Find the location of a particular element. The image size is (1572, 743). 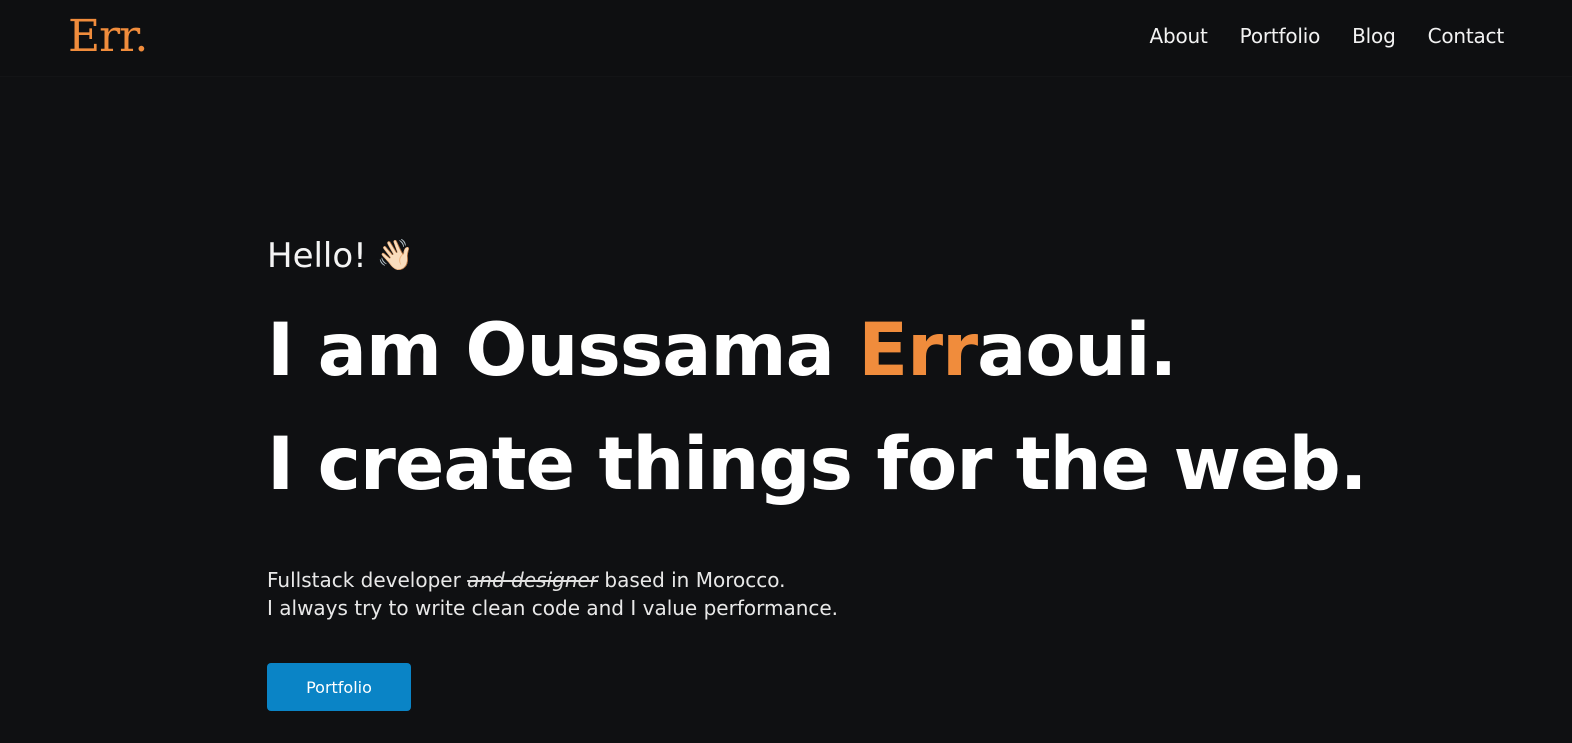

subheadline: I create things for the web. is located at coordinates (817, 464).